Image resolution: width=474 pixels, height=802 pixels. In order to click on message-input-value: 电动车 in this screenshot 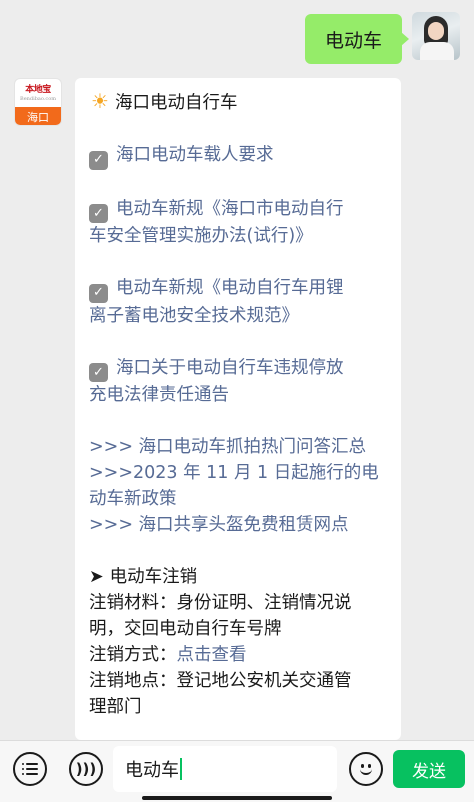, I will do `click(152, 770)`.